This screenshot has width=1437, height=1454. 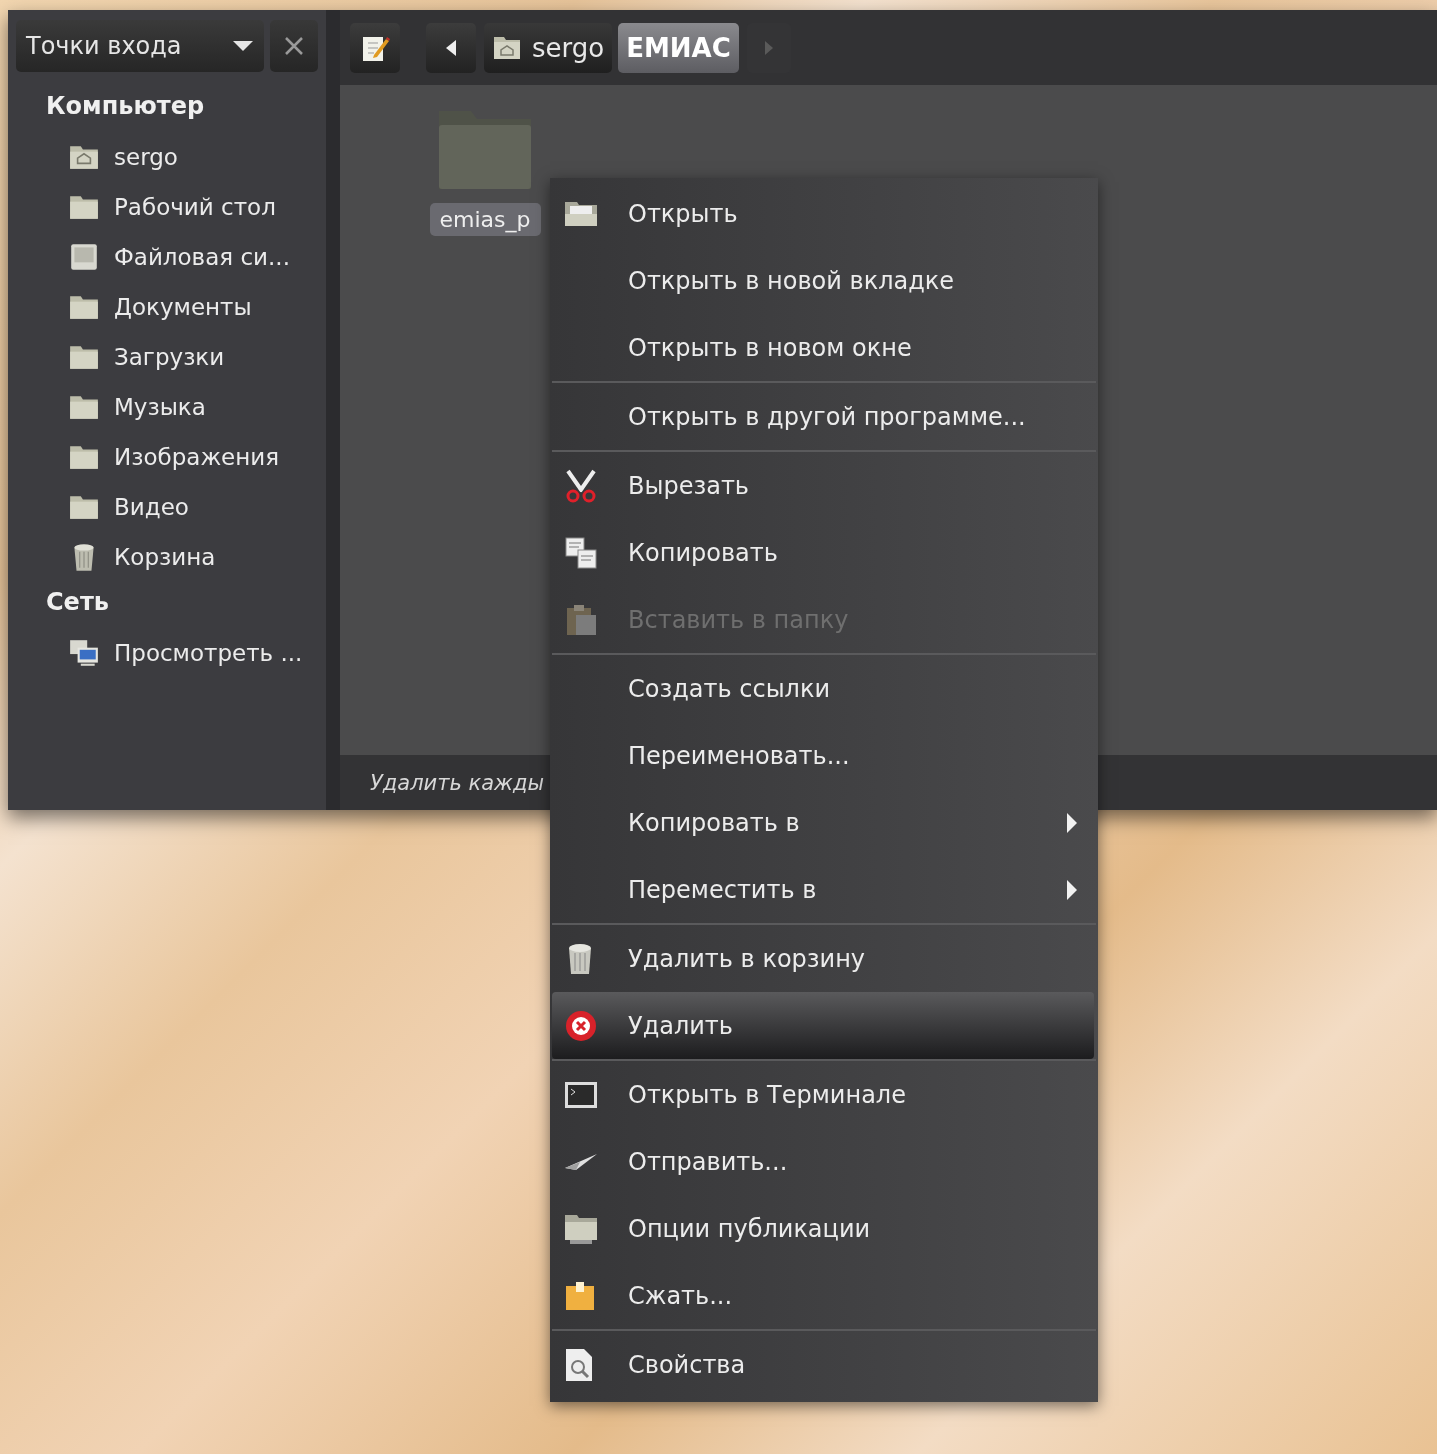 What do you see at coordinates (167, 307) in the screenshot?
I see `sidebar-item: Документы` at bounding box center [167, 307].